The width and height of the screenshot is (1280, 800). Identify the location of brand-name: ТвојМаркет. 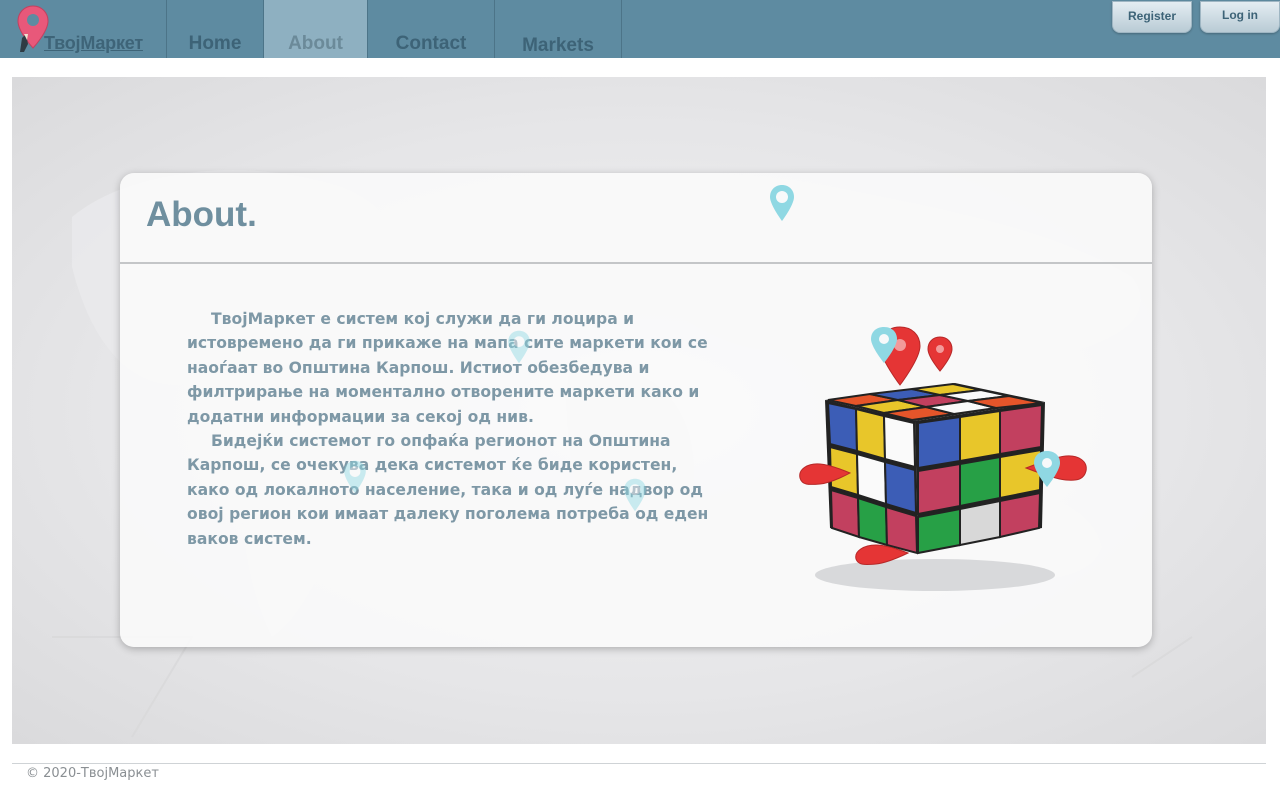
(93, 43).